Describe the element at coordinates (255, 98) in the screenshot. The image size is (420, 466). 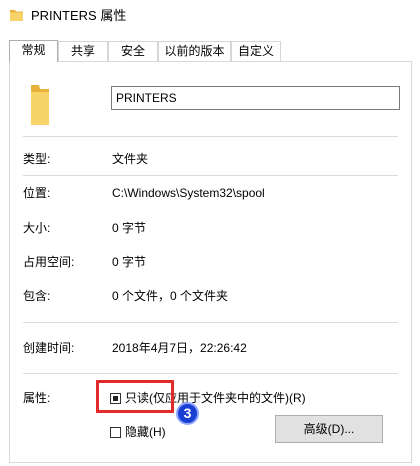
I see `folder-name-input: PRINTERS` at that location.